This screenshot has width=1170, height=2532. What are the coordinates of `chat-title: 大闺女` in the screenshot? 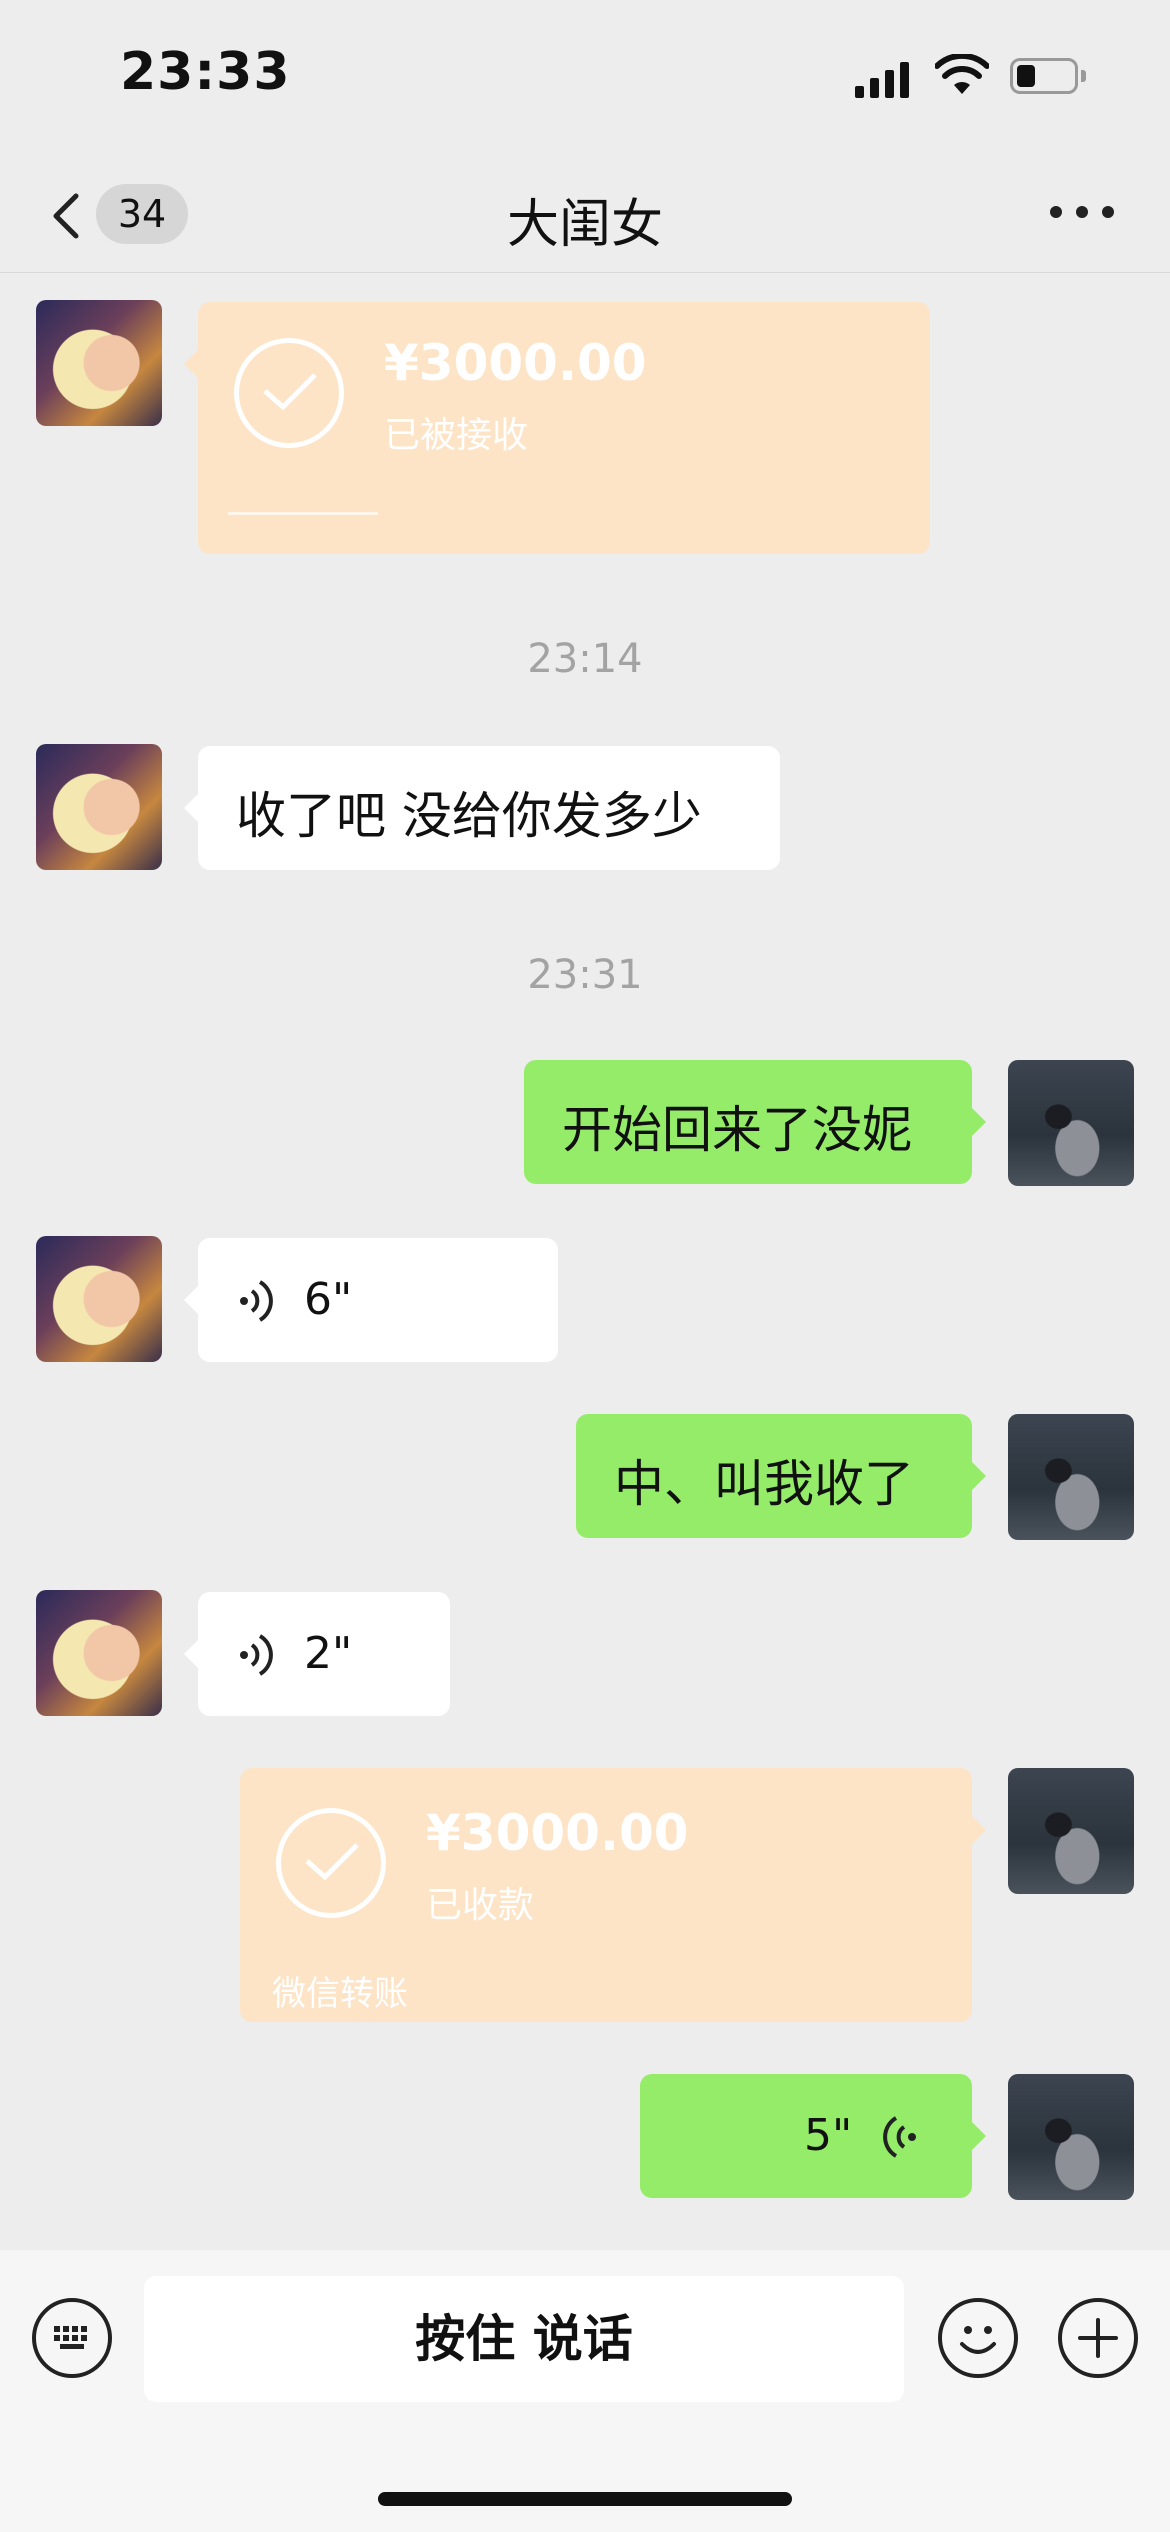 It's located at (584, 225).